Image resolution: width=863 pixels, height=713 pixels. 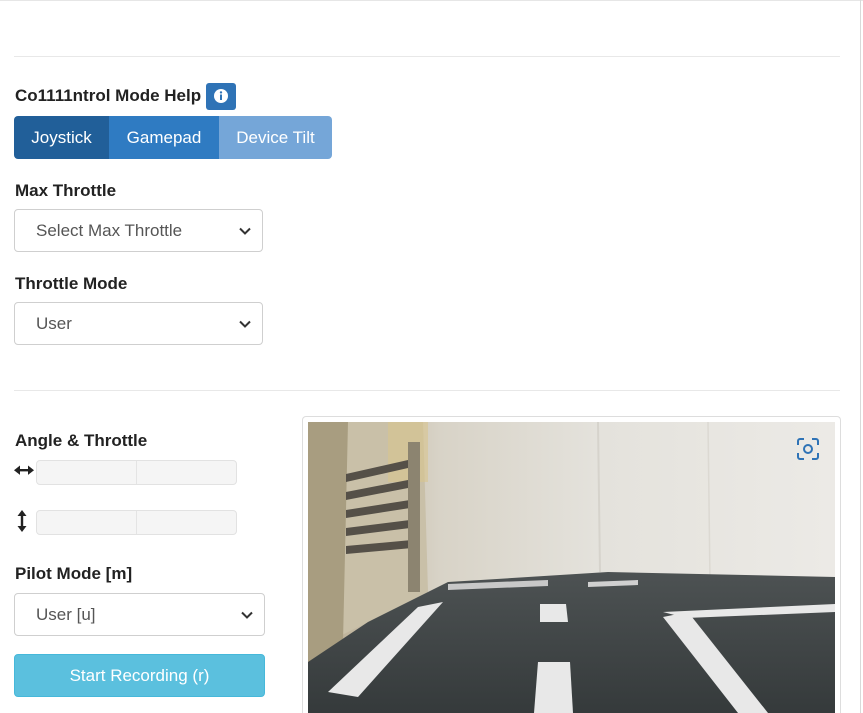 What do you see at coordinates (54, 323) in the screenshot?
I see `throttle-mode-value: User` at bounding box center [54, 323].